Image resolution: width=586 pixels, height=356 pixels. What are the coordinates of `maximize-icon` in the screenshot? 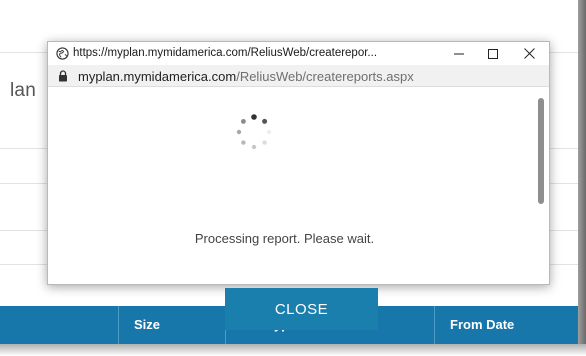 It's located at (493, 53).